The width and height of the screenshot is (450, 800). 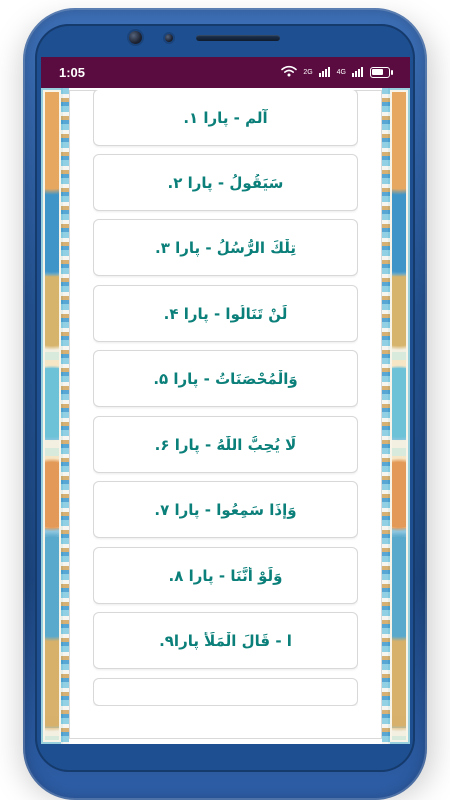 I want to click on list-item-label: لَنْ تَنَالُوا - پارا ۴., so click(x=225, y=313).